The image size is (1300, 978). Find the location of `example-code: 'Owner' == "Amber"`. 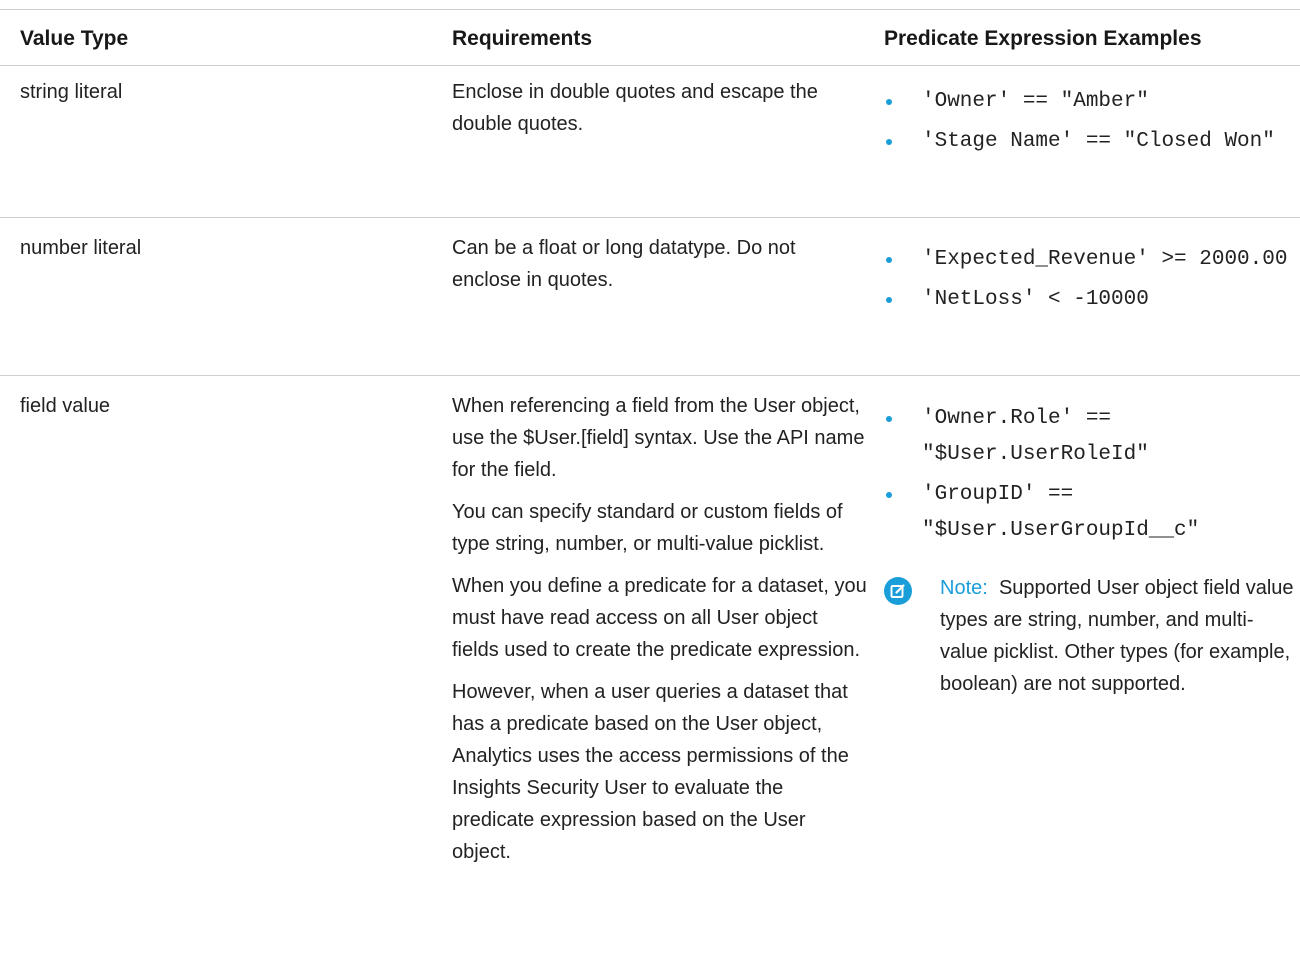

example-code: 'Owner' == "Amber" is located at coordinates (1035, 101).